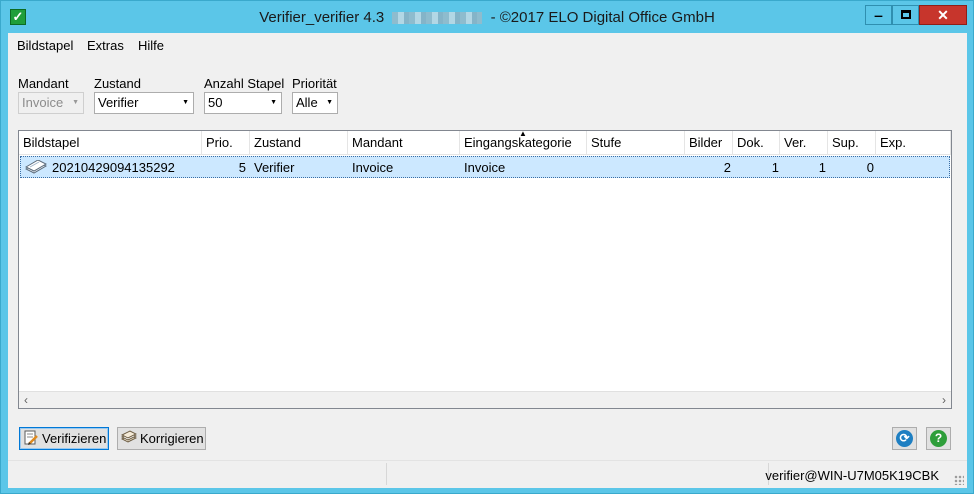 The width and height of the screenshot is (974, 494). What do you see at coordinates (804, 143) in the screenshot?
I see `column-header-ver: Ver.` at bounding box center [804, 143].